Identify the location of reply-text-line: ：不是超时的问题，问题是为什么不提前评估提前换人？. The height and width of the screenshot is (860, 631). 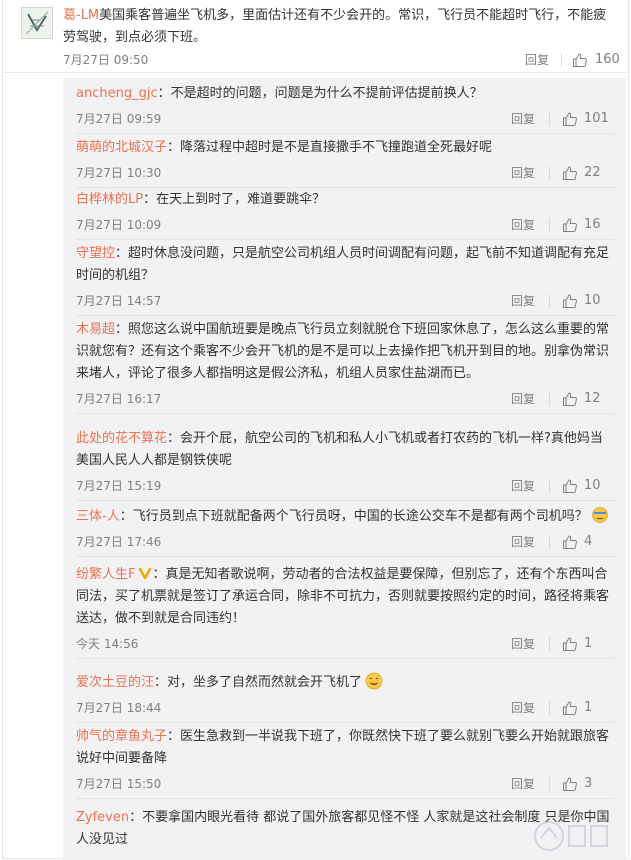
(320, 93).